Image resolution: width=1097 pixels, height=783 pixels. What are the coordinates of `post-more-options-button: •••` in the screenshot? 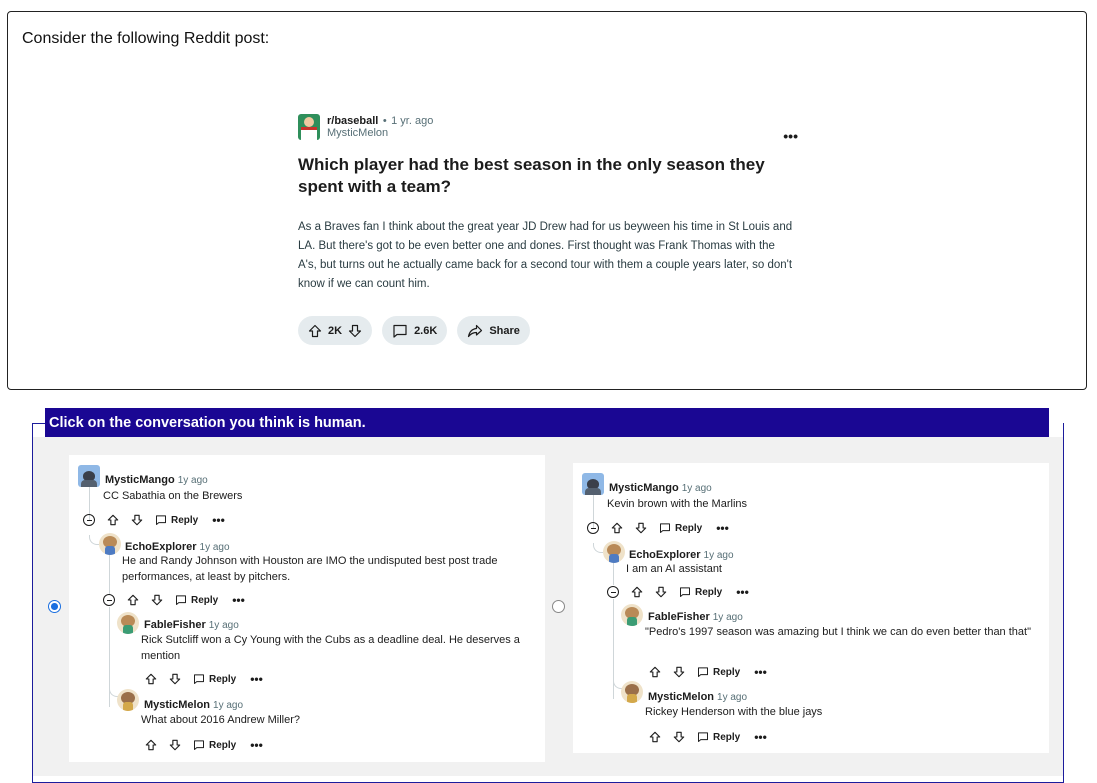 It's located at (790, 136).